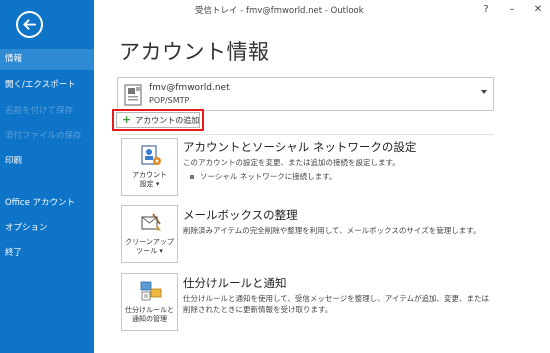  I want to click on account-selector: fmv@fmworld.net POP/SMTP, so click(305, 94).